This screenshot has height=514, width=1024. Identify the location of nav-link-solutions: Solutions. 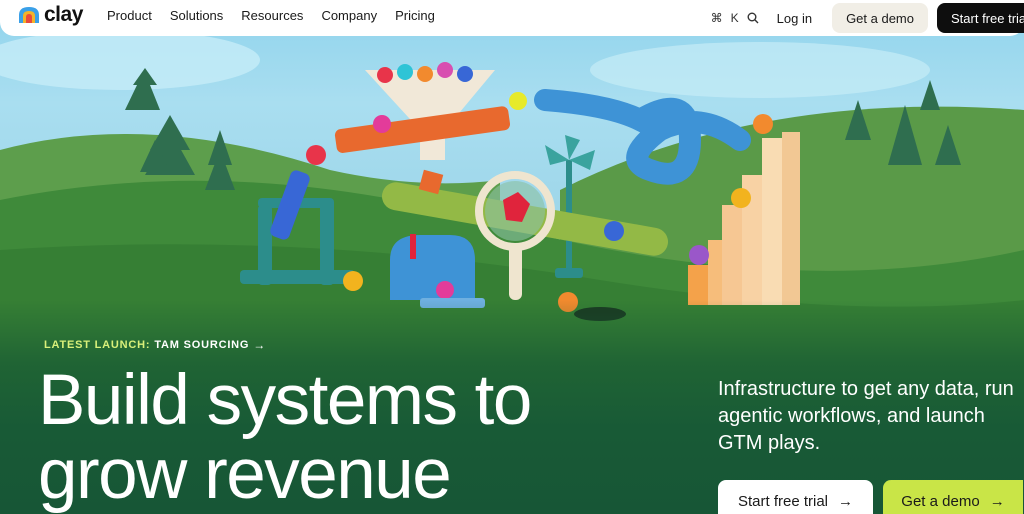
(196, 16).